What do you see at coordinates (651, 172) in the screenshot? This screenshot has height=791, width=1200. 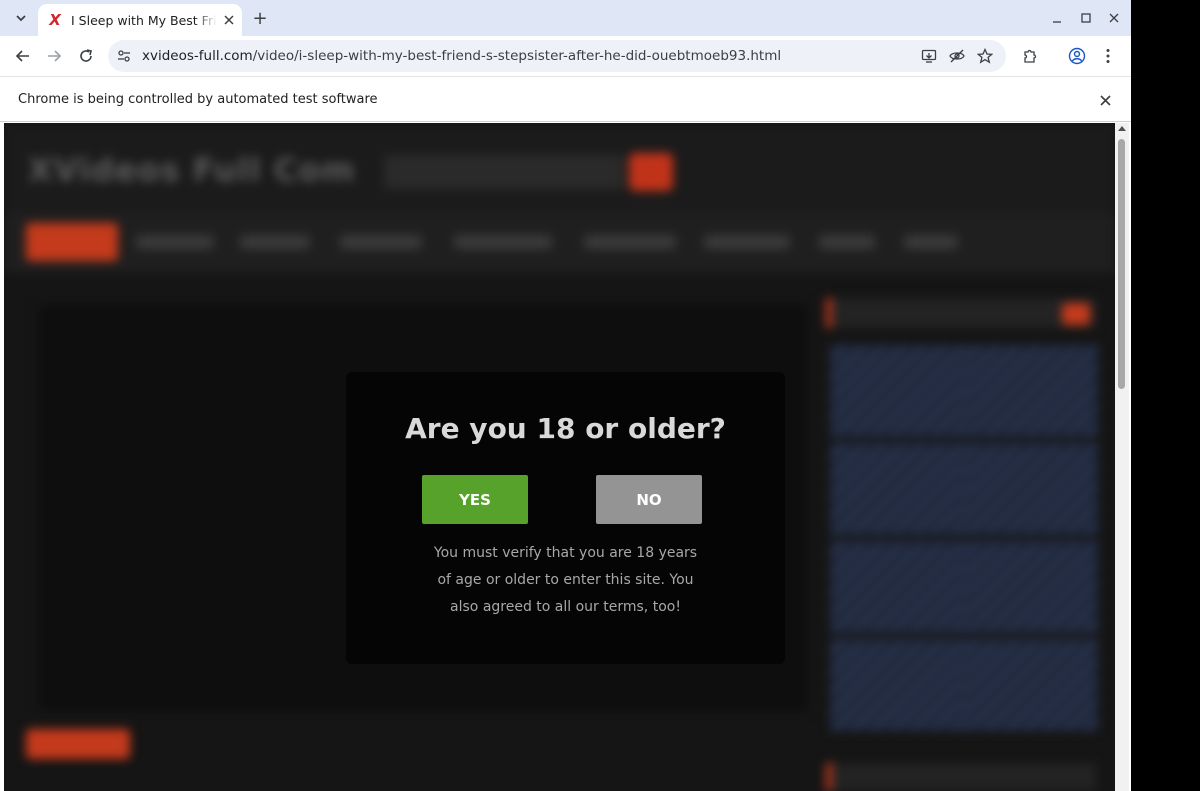 I see `site-search-button` at bounding box center [651, 172].